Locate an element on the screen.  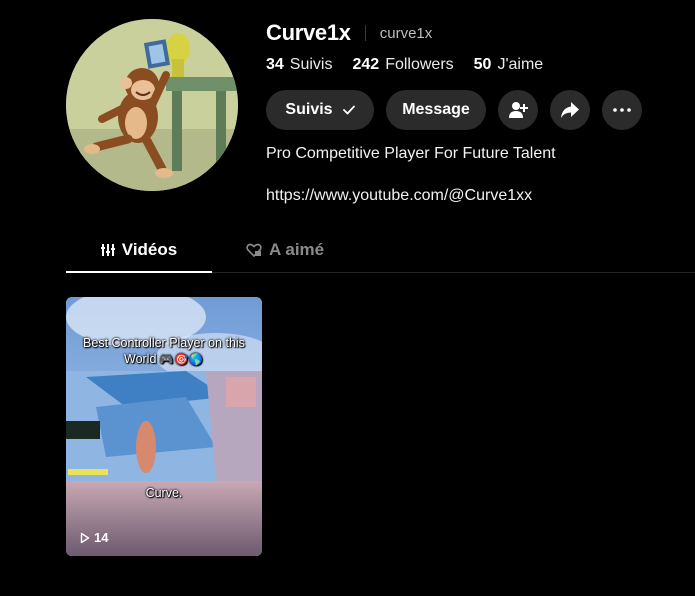
tab-videos-label: Vidéos is located at coordinates (149, 249).